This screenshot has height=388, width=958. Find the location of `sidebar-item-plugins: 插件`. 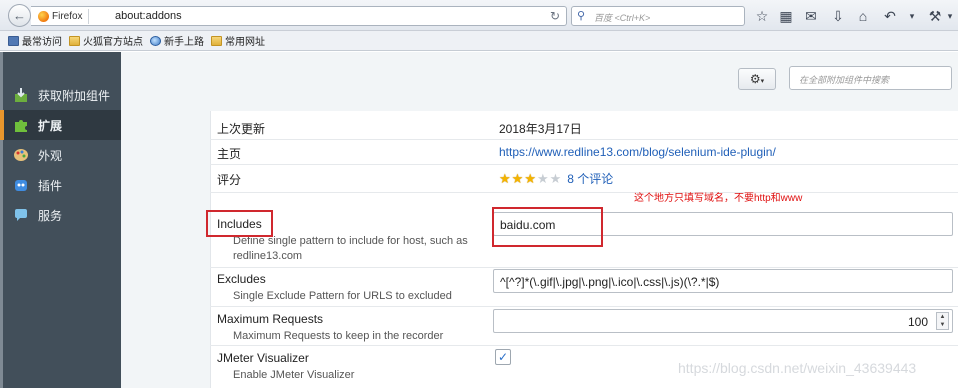

sidebar-item-plugins: 插件 is located at coordinates (60, 185).